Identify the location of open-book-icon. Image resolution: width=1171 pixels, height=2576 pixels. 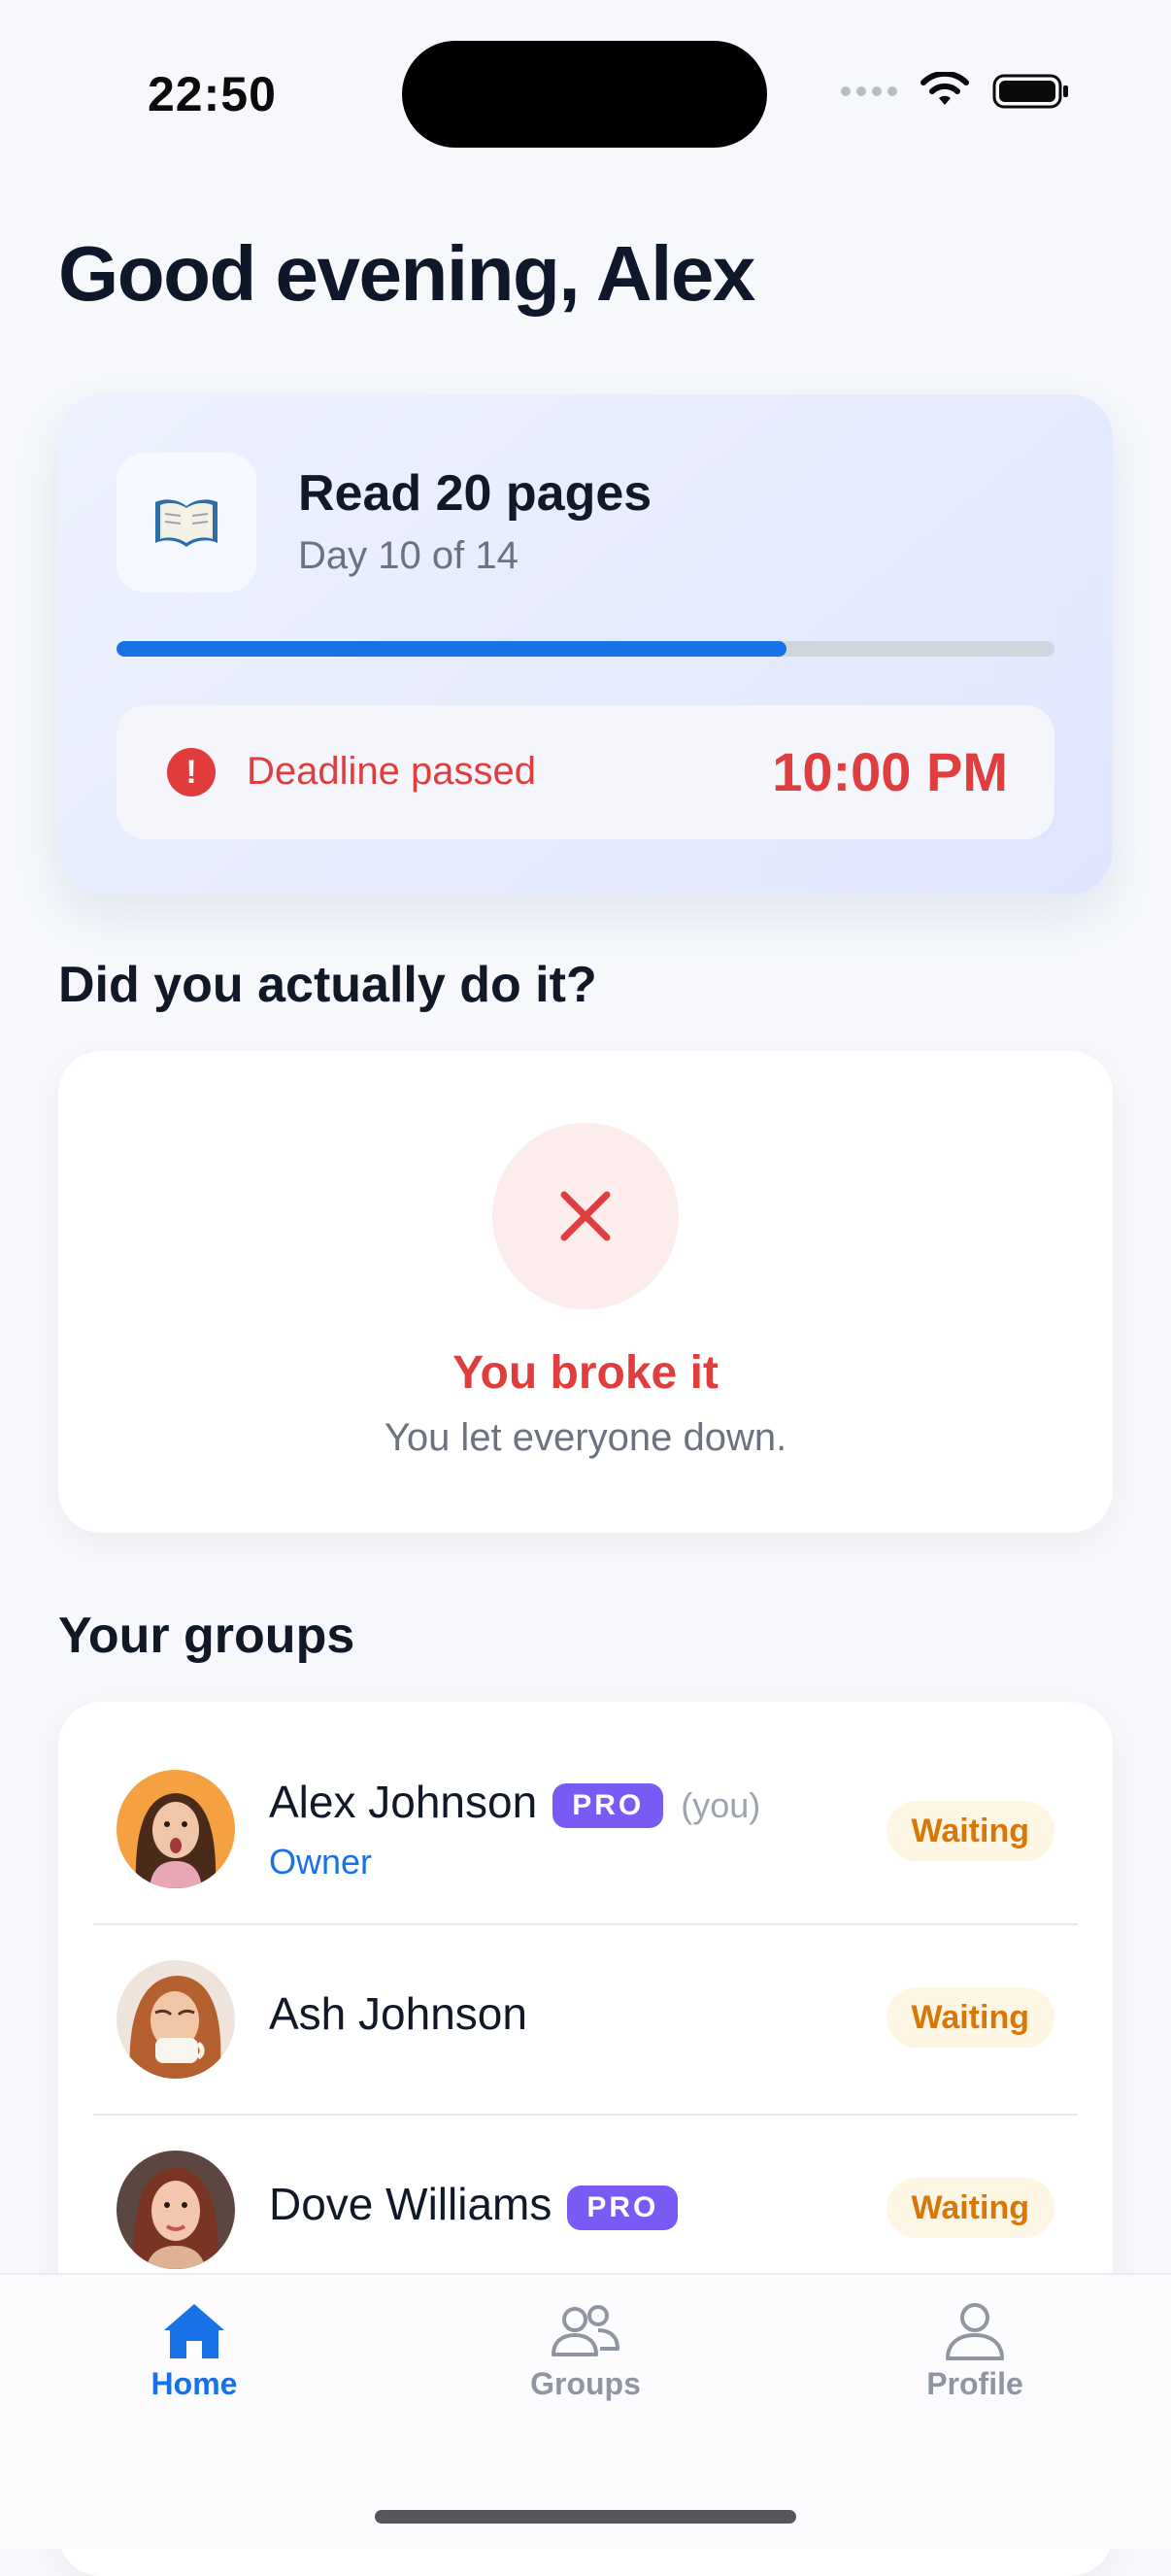
(186, 523).